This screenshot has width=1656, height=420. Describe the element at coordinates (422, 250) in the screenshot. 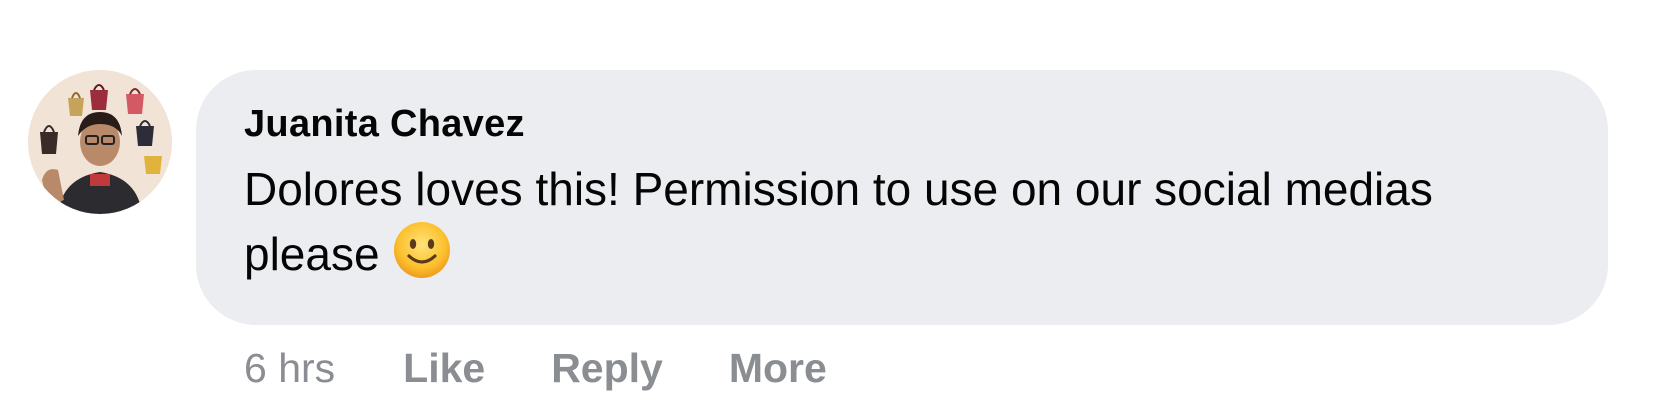

I see `slightly-smiling-face-icon` at that location.